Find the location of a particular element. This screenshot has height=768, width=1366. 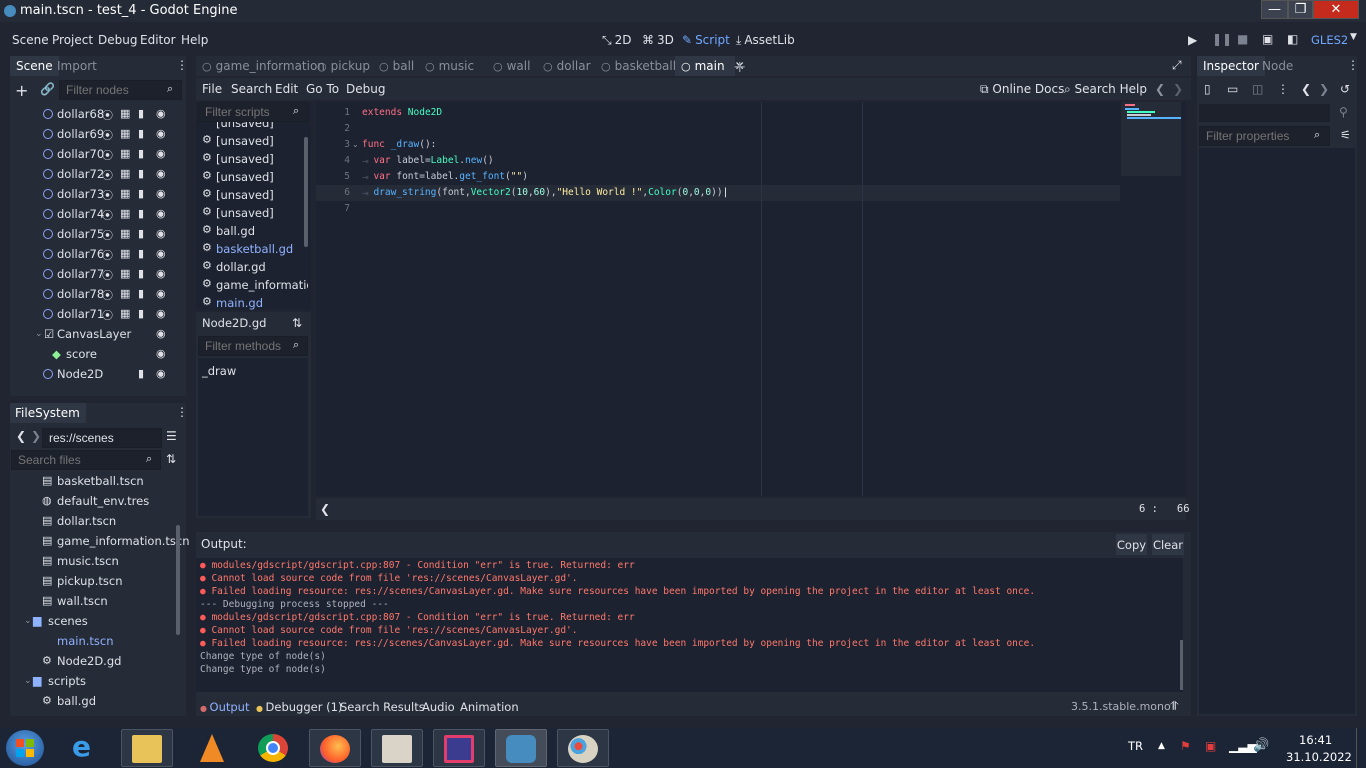

path-input is located at coordinates (102, 438).